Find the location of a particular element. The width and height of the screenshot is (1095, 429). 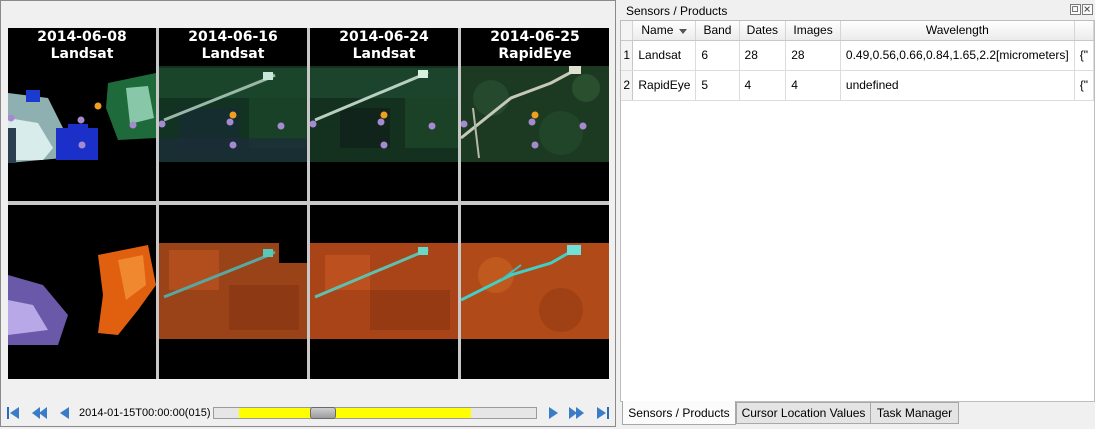

column-header-label: Name is located at coordinates (657, 30).